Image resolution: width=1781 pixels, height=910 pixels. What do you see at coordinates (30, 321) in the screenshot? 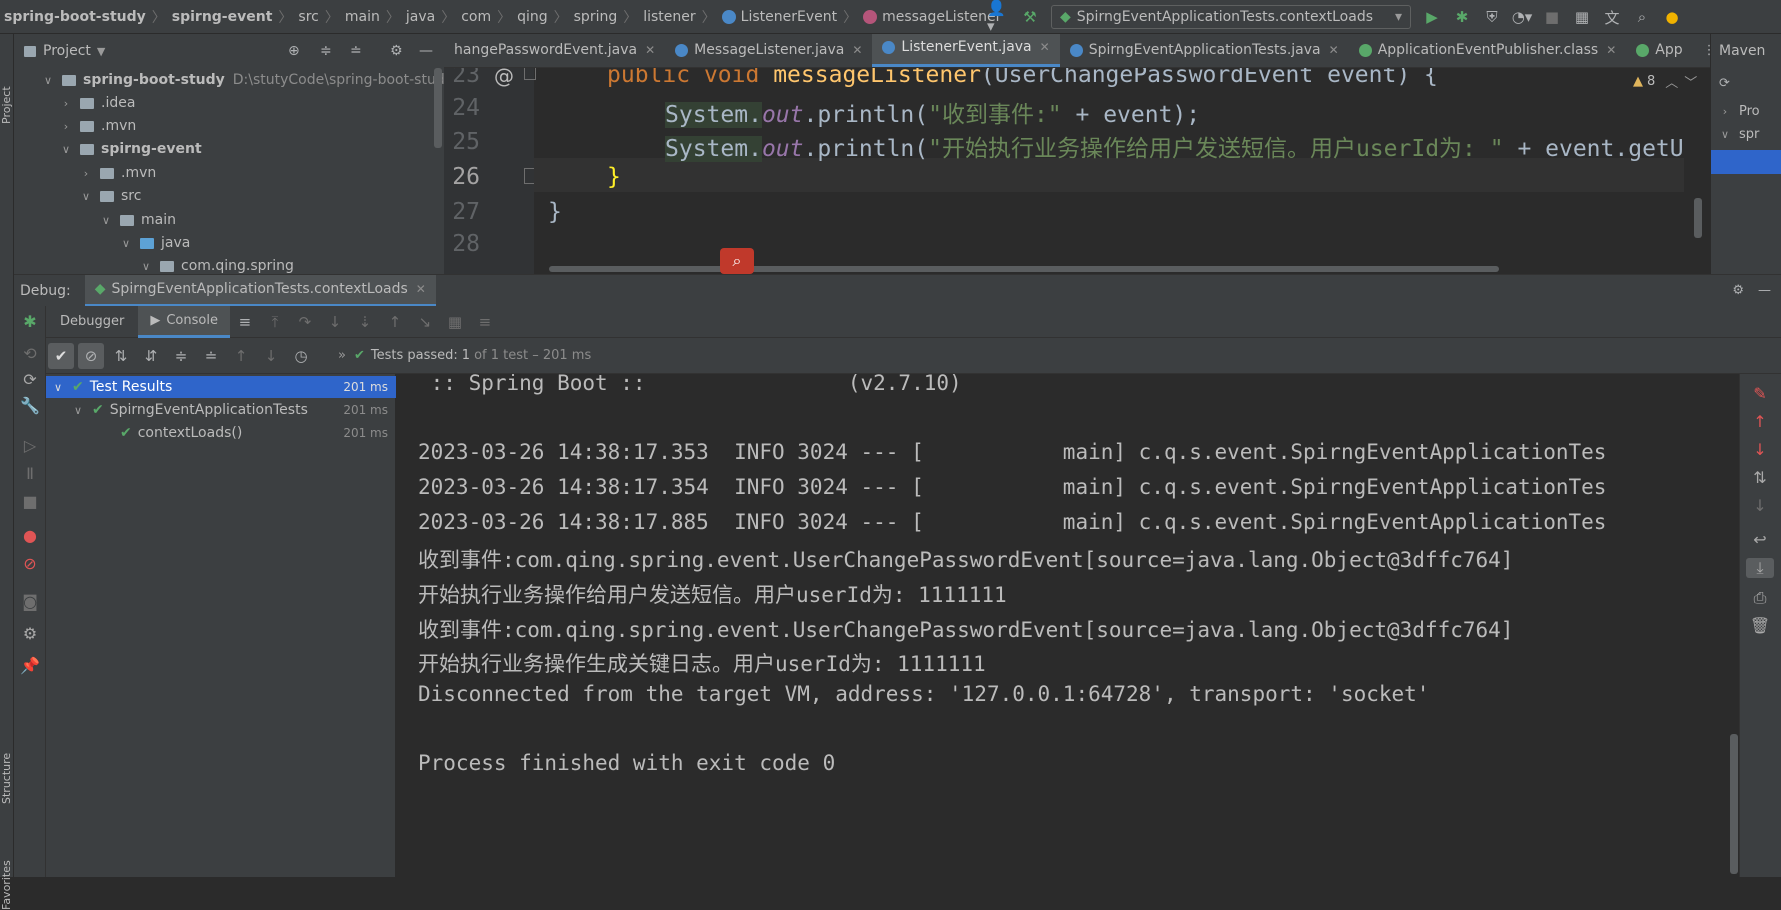
I see `rerun-icon: ✱` at bounding box center [30, 321].